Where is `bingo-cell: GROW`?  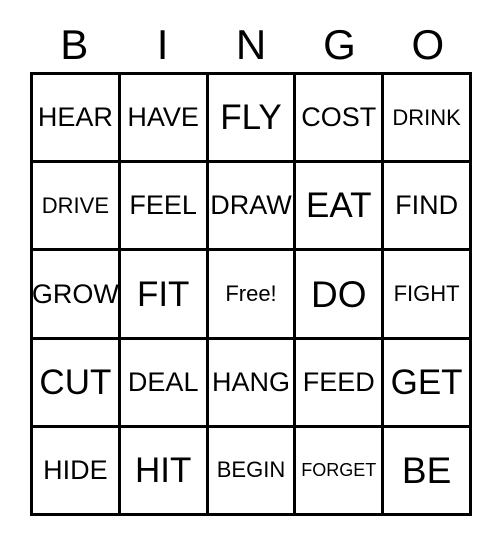 bingo-cell: GROW is located at coordinates (77, 294).